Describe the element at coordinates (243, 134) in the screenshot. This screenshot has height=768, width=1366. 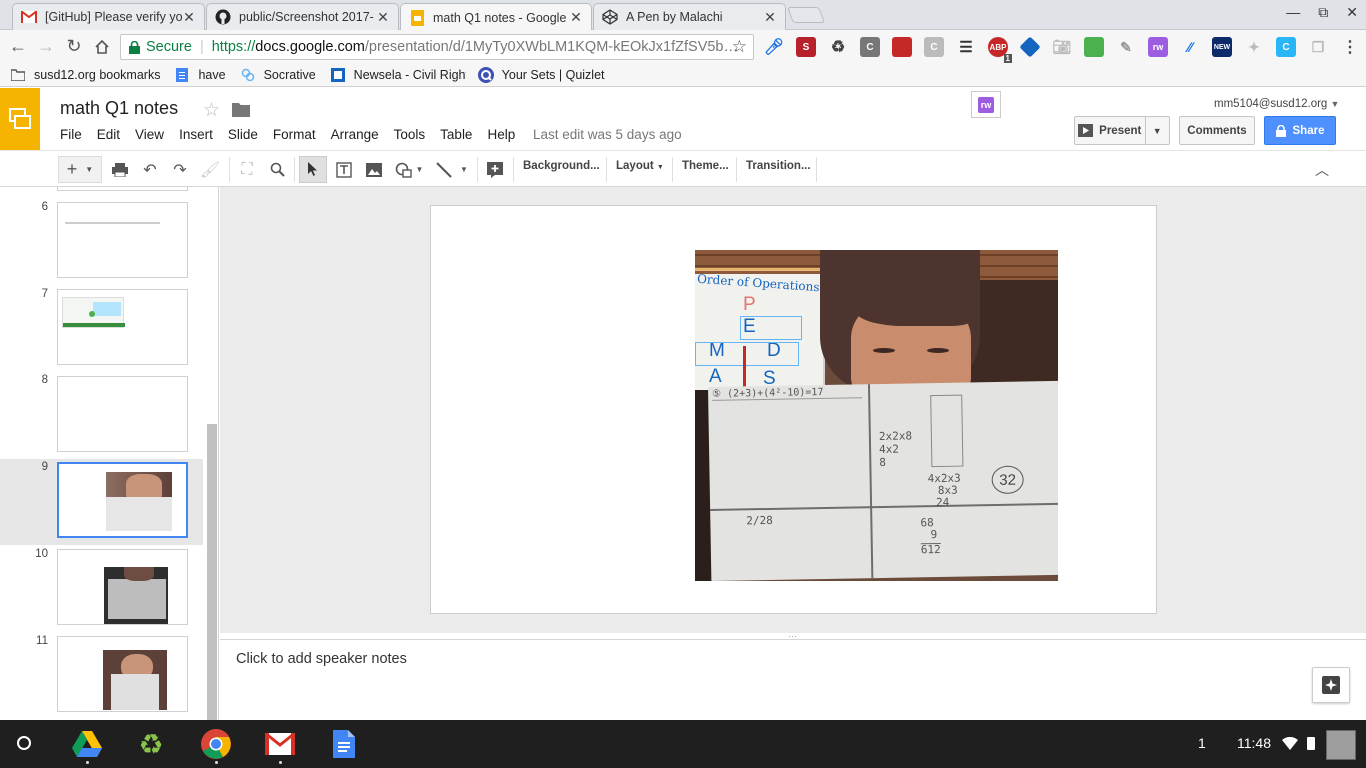
I see `menu-slide: Slide` at that location.